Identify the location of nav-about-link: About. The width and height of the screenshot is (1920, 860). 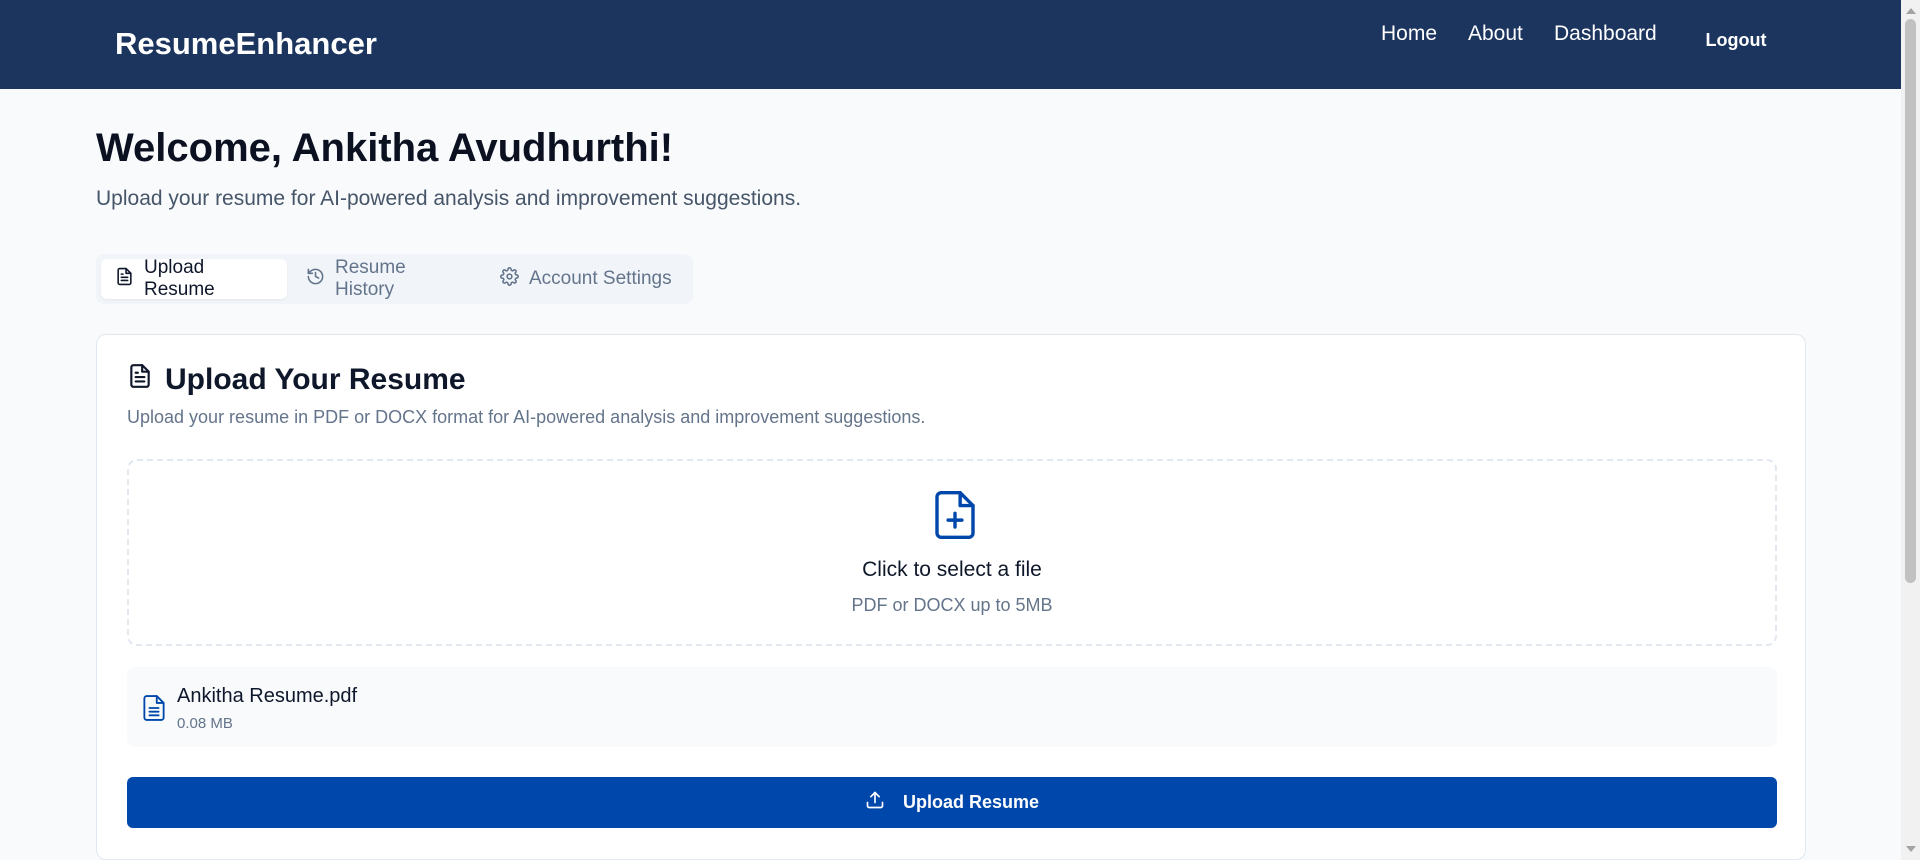
(1495, 34).